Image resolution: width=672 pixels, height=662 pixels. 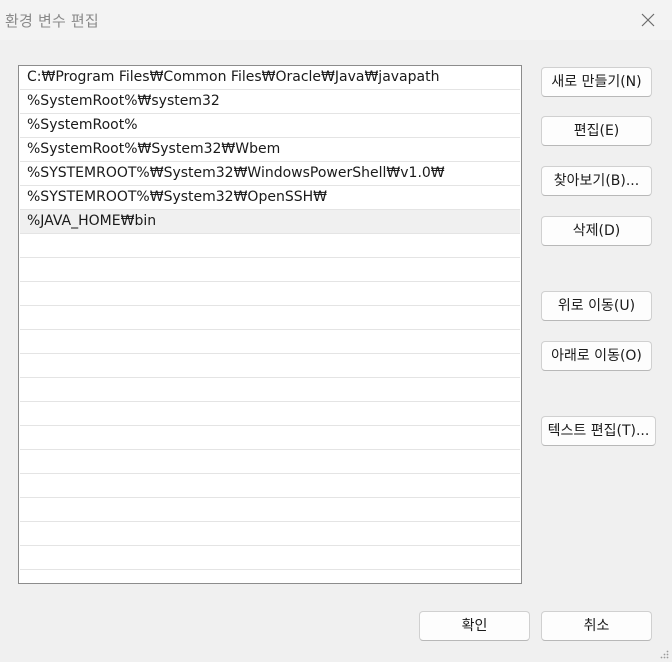 What do you see at coordinates (664, 654) in the screenshot?
I see `resize-grip-icon` at bounding box center [664, 654].